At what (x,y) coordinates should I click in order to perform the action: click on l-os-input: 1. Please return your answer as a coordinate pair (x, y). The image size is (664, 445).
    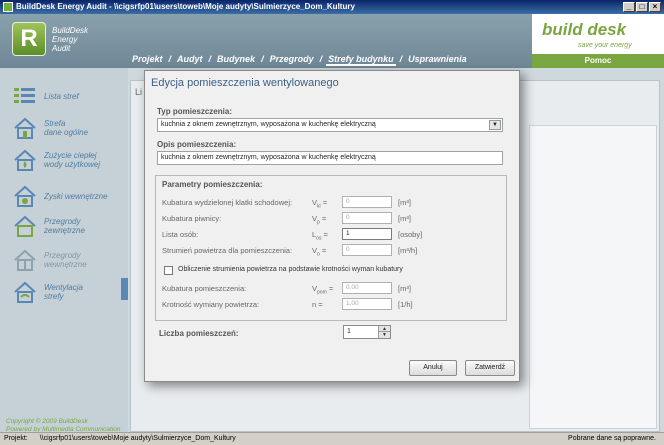
    Looking at the image, I should click on (367, 234).